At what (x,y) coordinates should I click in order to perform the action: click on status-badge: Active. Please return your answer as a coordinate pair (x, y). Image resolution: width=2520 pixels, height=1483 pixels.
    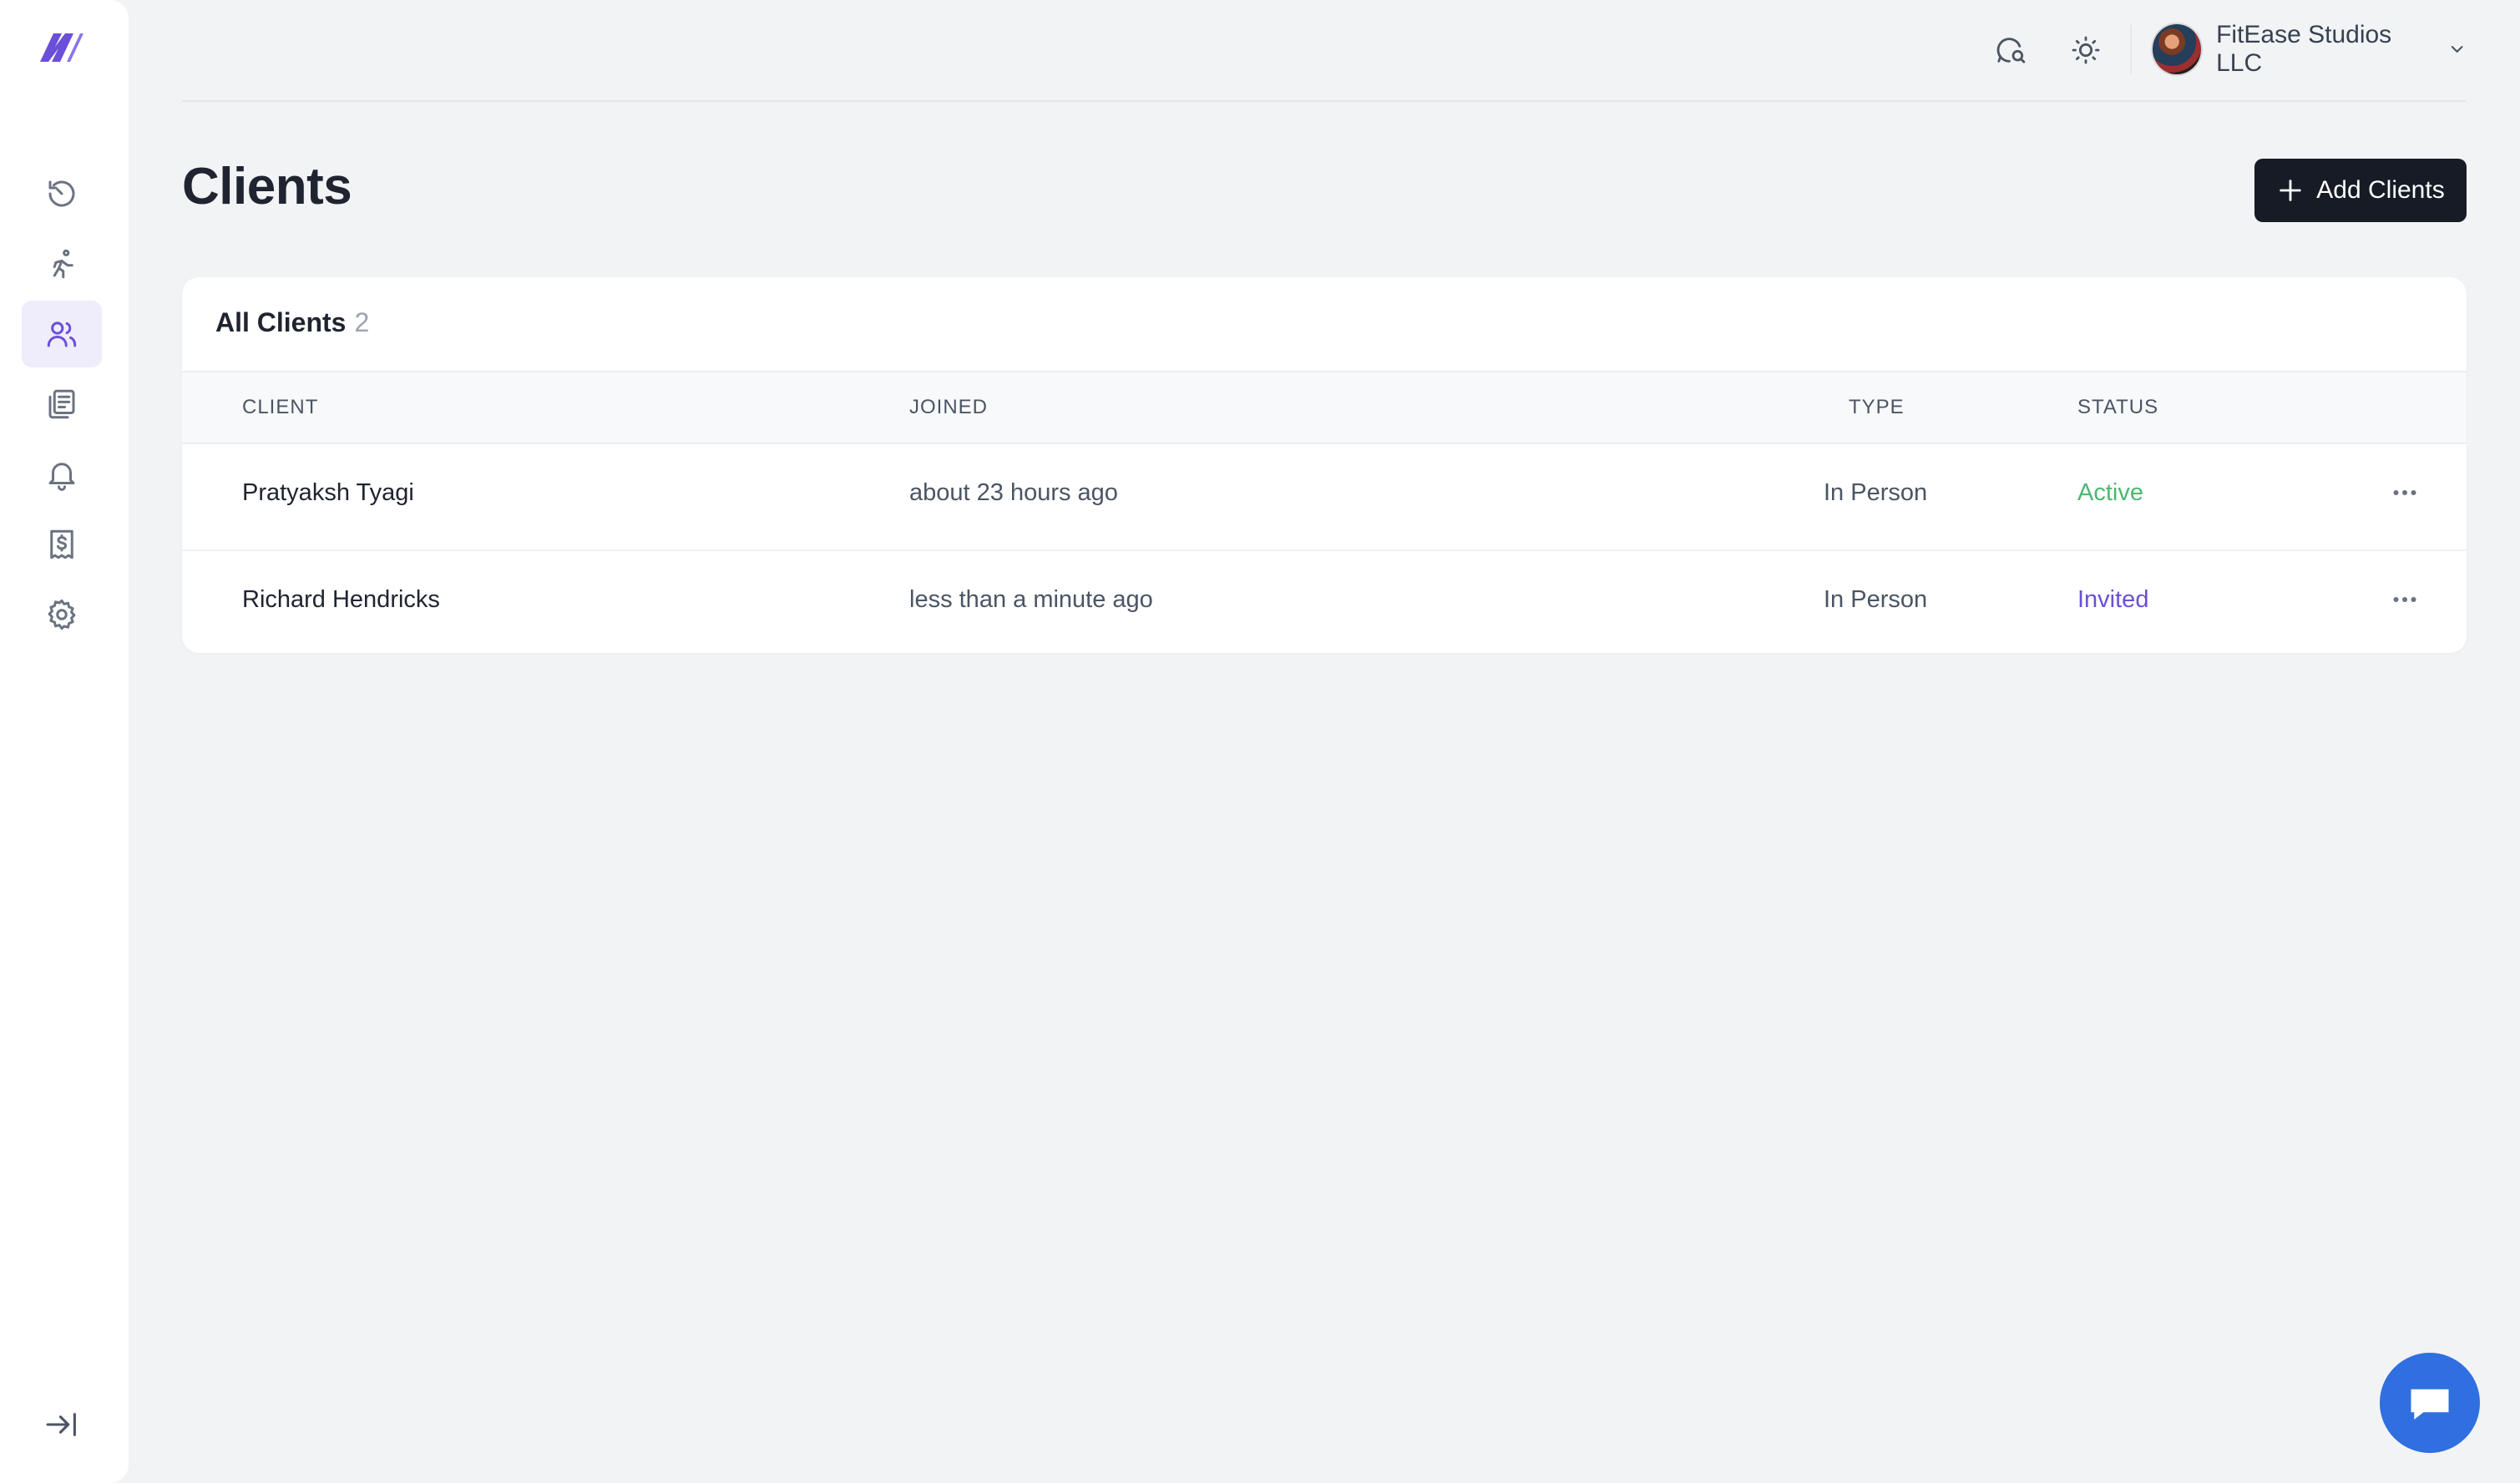
    Looking at the image, I should click on (2110, 493).